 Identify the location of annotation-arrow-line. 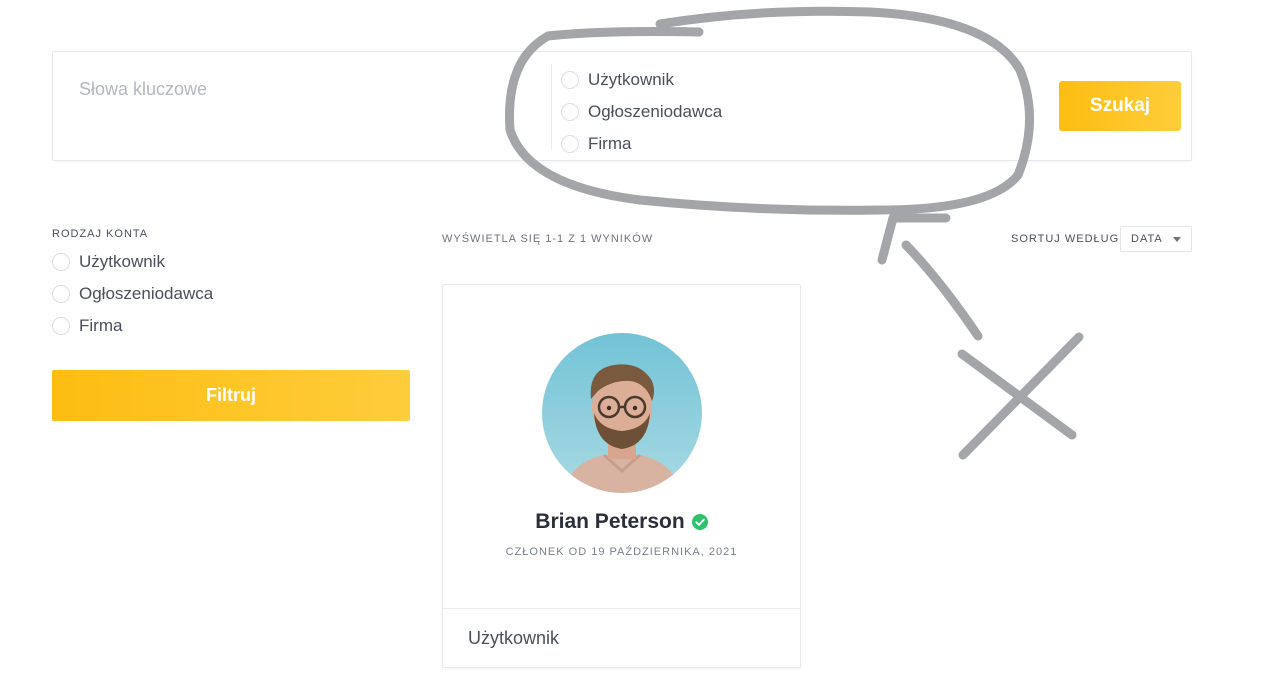
(942, 290).